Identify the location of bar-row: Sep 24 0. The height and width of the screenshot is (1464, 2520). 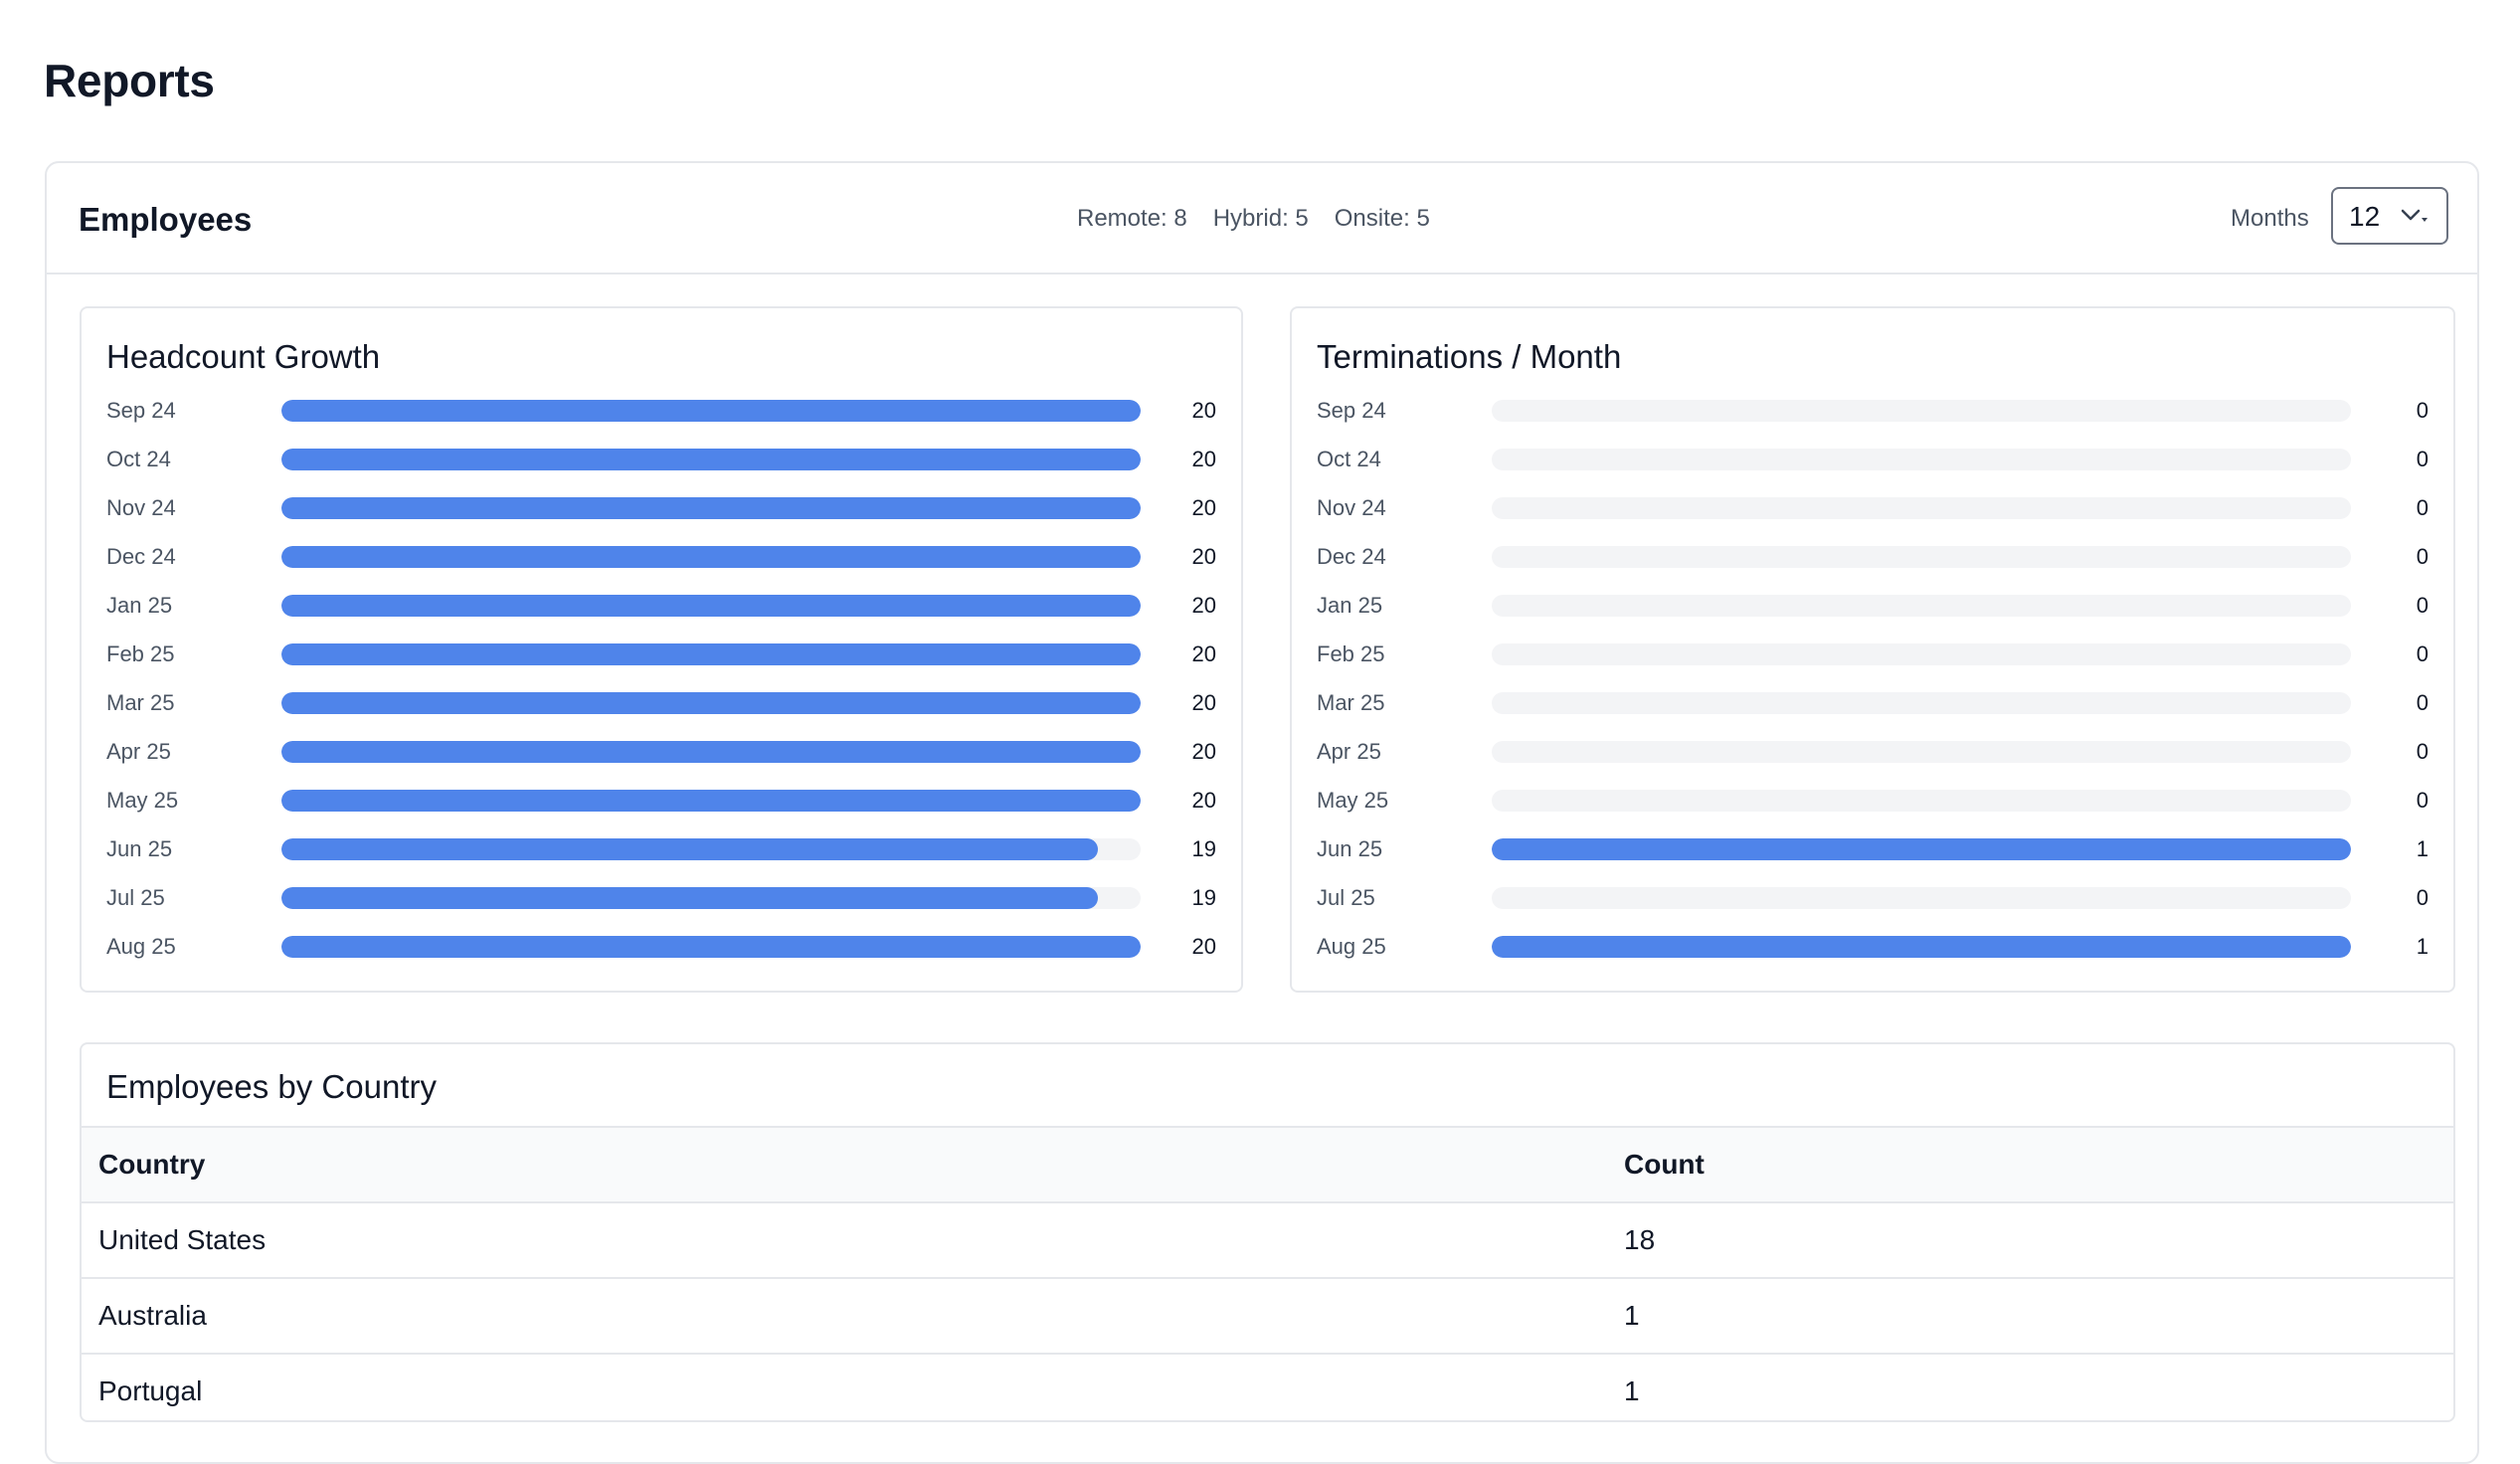
(1872, 421).